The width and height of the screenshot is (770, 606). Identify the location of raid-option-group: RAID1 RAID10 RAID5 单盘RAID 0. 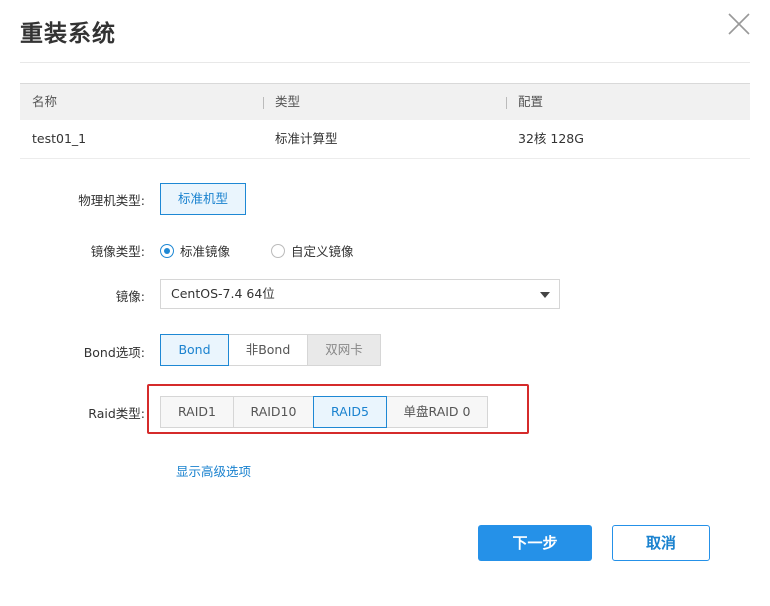
(324, 412).